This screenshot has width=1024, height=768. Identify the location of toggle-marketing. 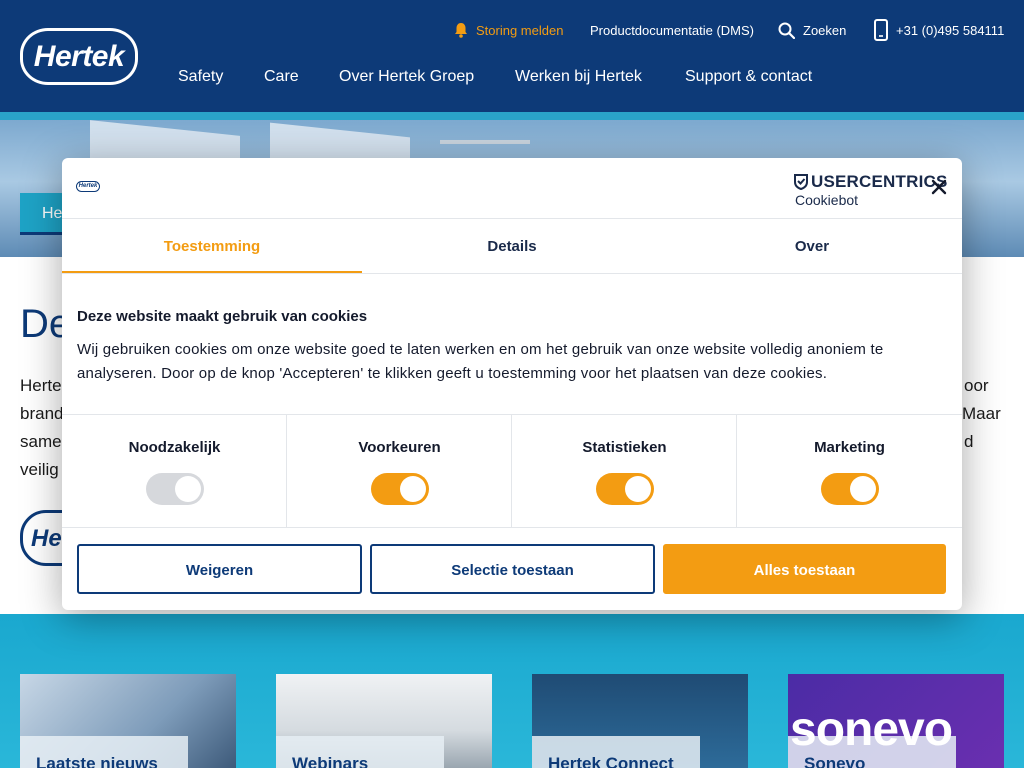
(850, 489).